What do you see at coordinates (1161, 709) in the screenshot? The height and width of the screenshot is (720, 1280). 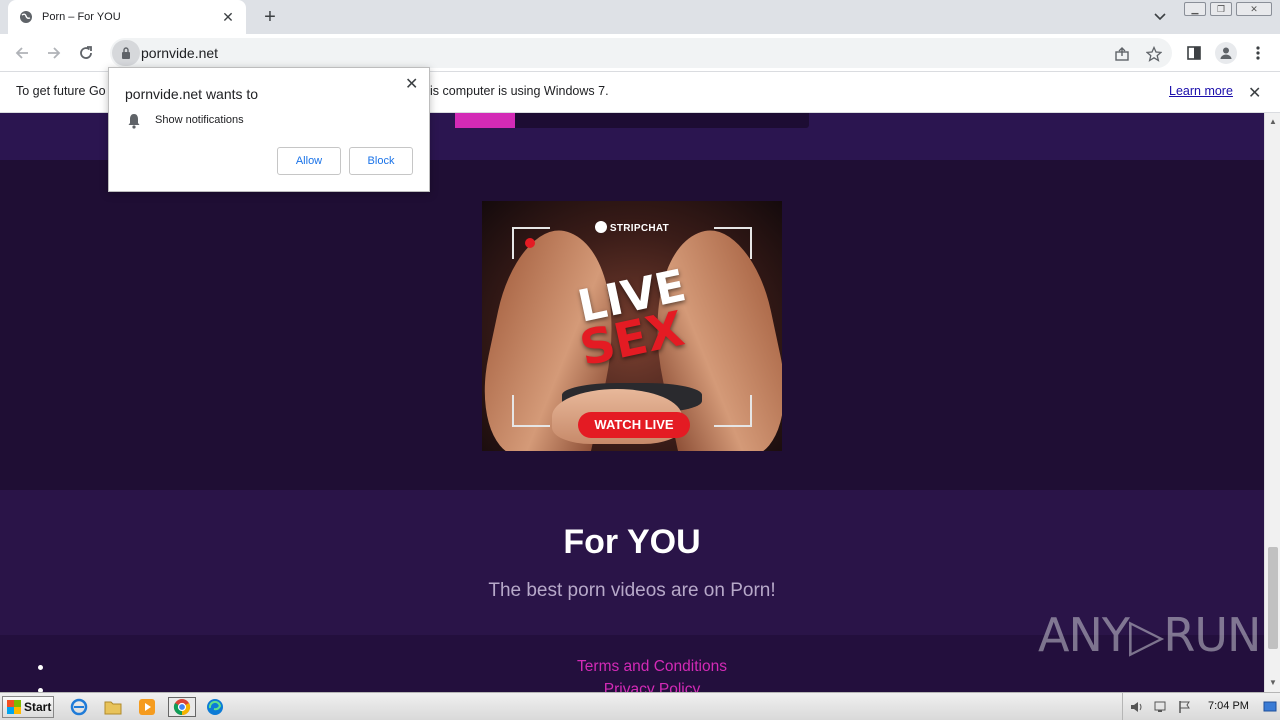 I see `network-icon` at bounding box center [1161, 709].